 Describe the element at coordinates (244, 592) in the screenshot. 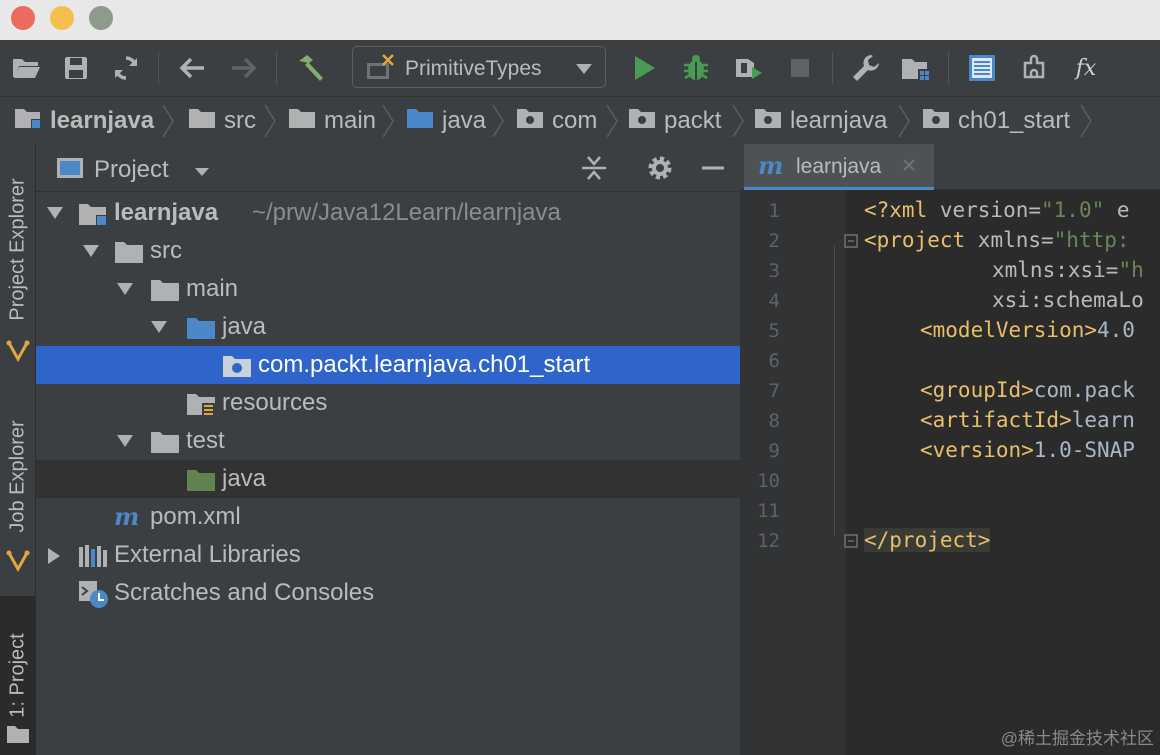

I see `tree-item-label: Scratches and Consoles` at that location.